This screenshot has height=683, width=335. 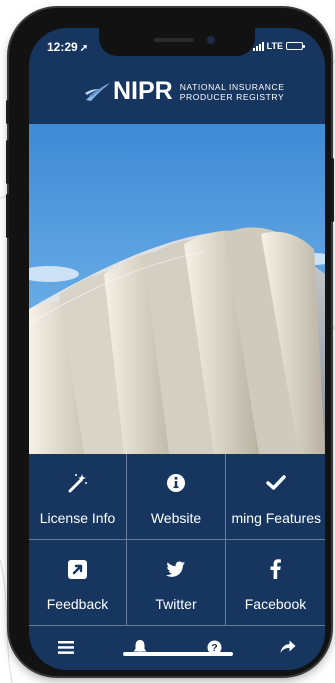 What do you see at coordinates (7, 216) in the screenshot?
I see `phone-volume-down` at bounding box center [7, 216].